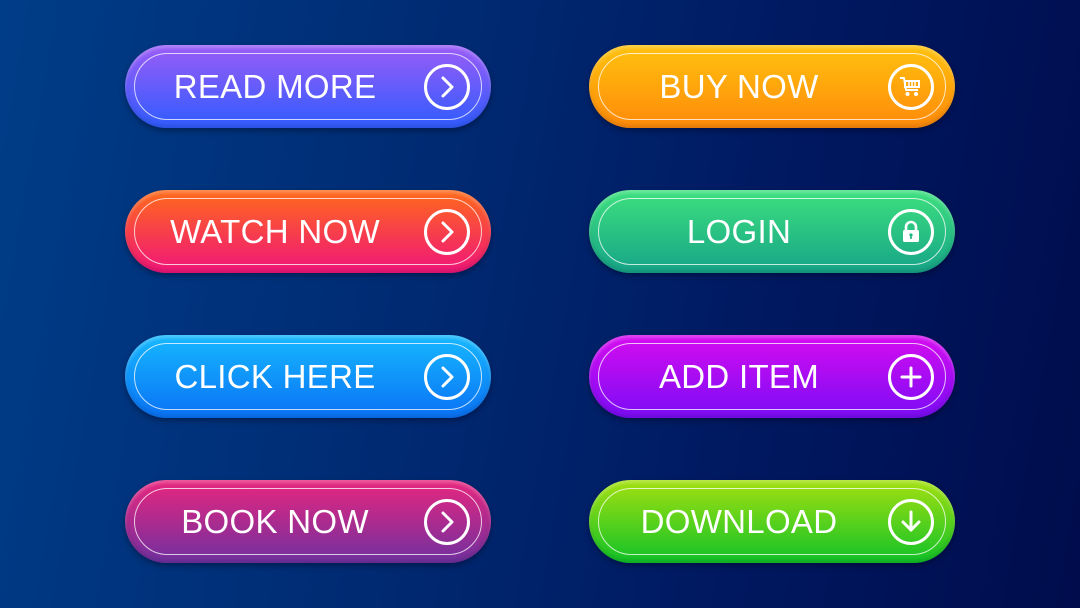 Image resolution: width=1080 pixels, height=608 pixels. I want to click on plus-circle-icon, so click(911, 376).